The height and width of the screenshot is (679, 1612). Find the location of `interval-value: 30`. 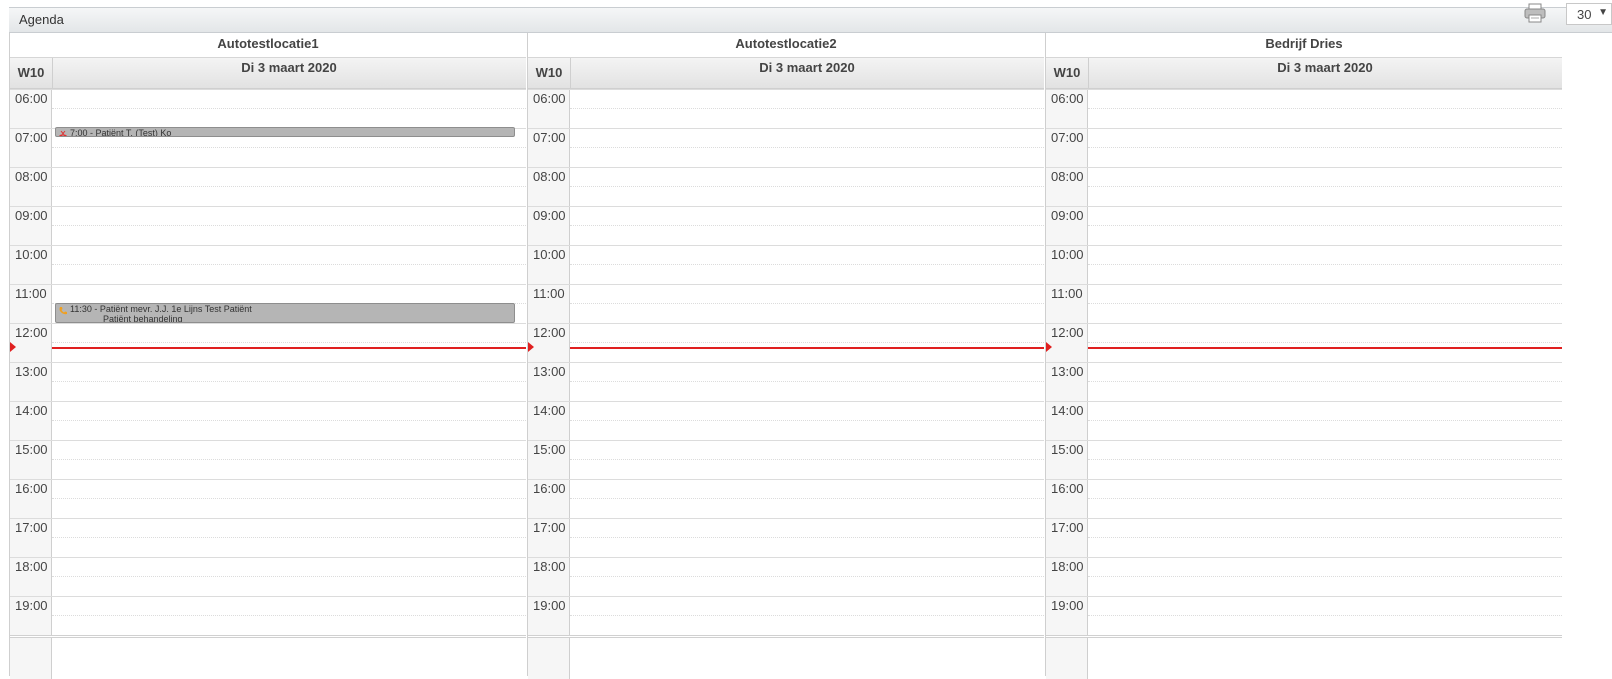

interval-value: 30 is located at coordinates (1584, 14).